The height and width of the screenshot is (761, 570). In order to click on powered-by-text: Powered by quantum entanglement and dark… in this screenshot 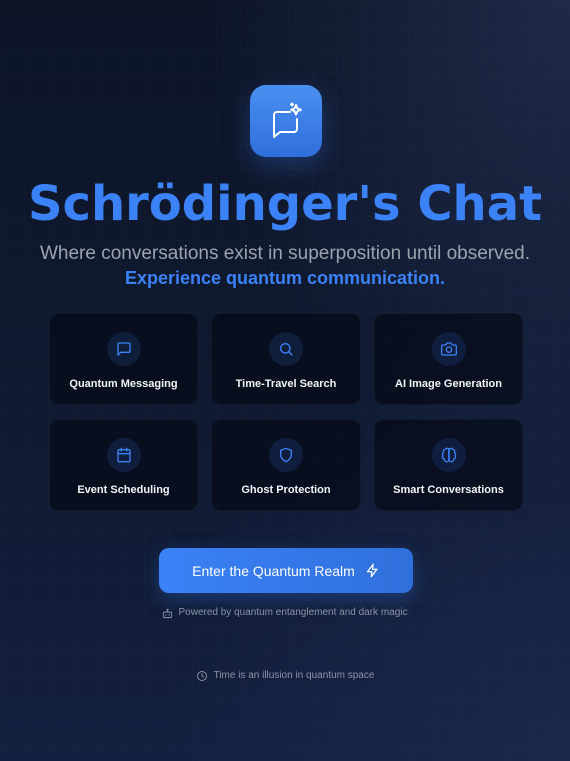, I will do `click(293, 612)`.